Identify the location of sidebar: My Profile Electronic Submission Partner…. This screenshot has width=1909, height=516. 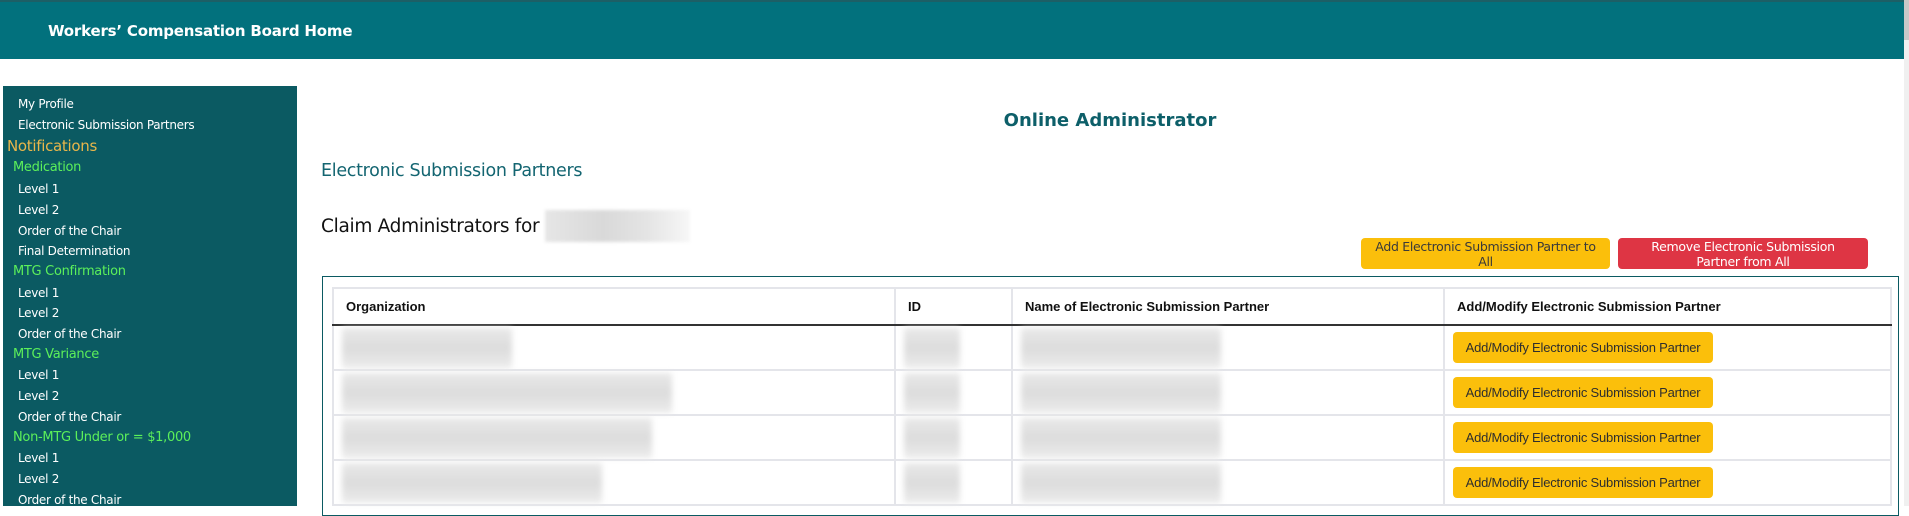
(150, 296).